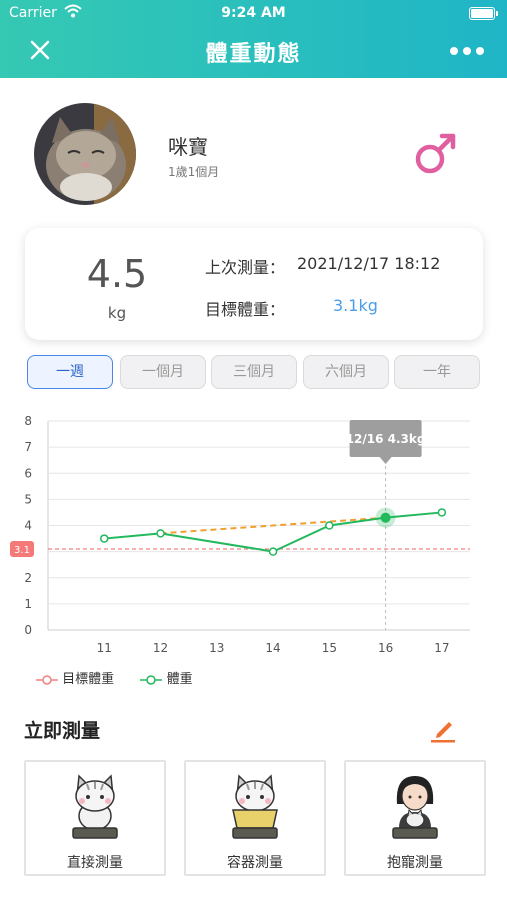 The image size is (507, 900). I want to click on tooltip-text: 12/16 4.3kg, so click(386, 439).